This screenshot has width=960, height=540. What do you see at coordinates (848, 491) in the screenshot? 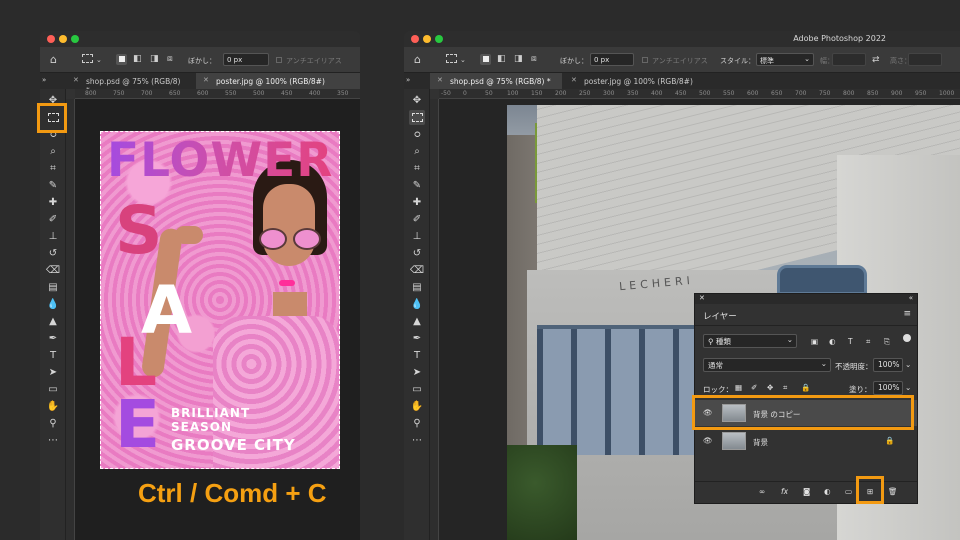
I see `new-group-icon: ▭` at bounding box center [848, 491].